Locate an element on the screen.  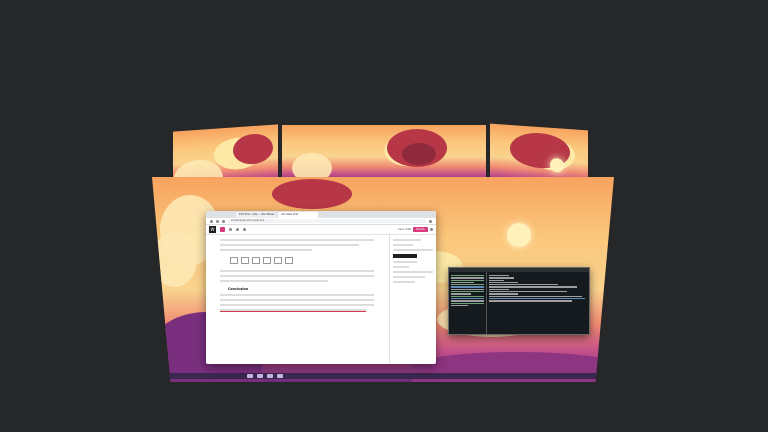
redo-icon is located at coordinates (244, 229).